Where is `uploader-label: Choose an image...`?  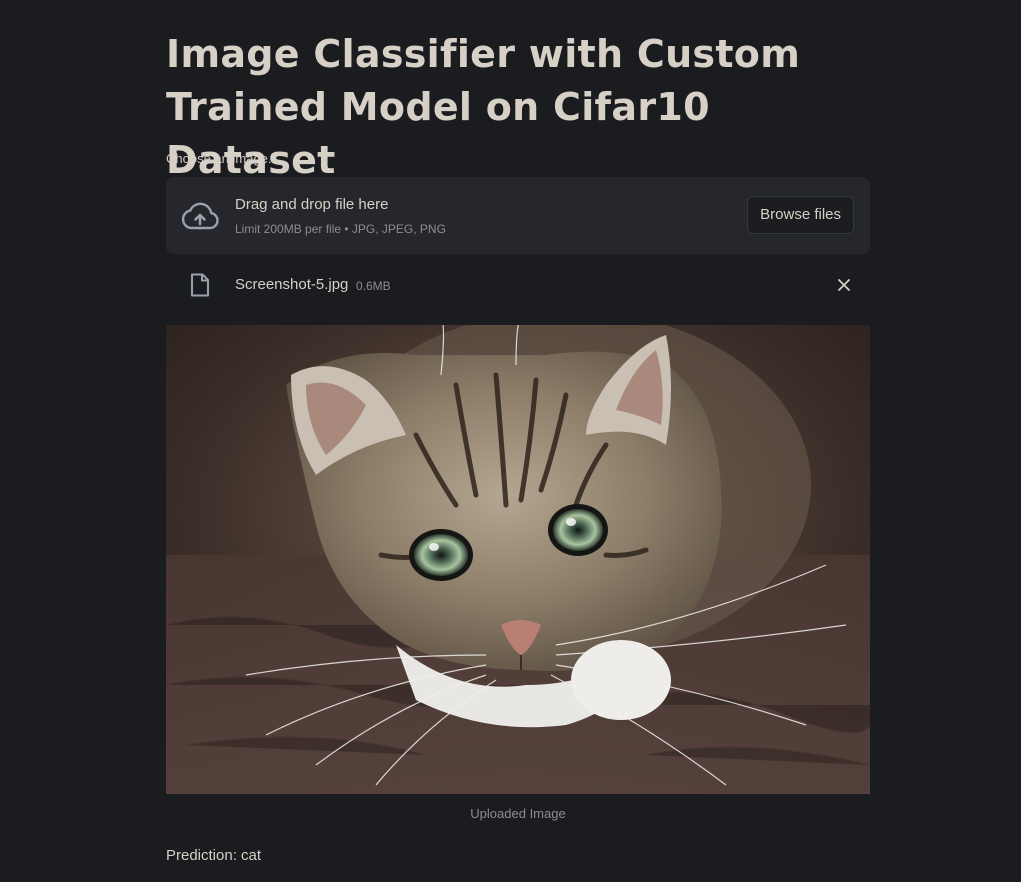 uploader-label: Choose an image... is located at coordinates (222, 158).